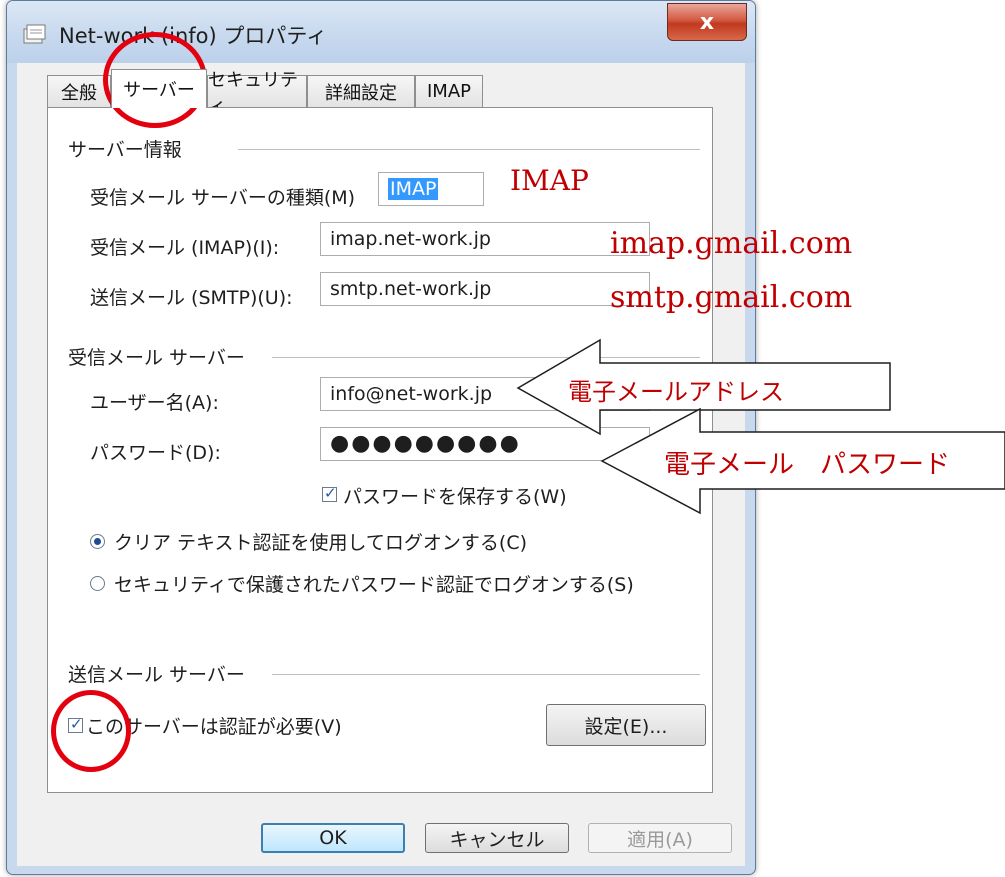  I want to click on arrow-email-password, so click(802, 461).